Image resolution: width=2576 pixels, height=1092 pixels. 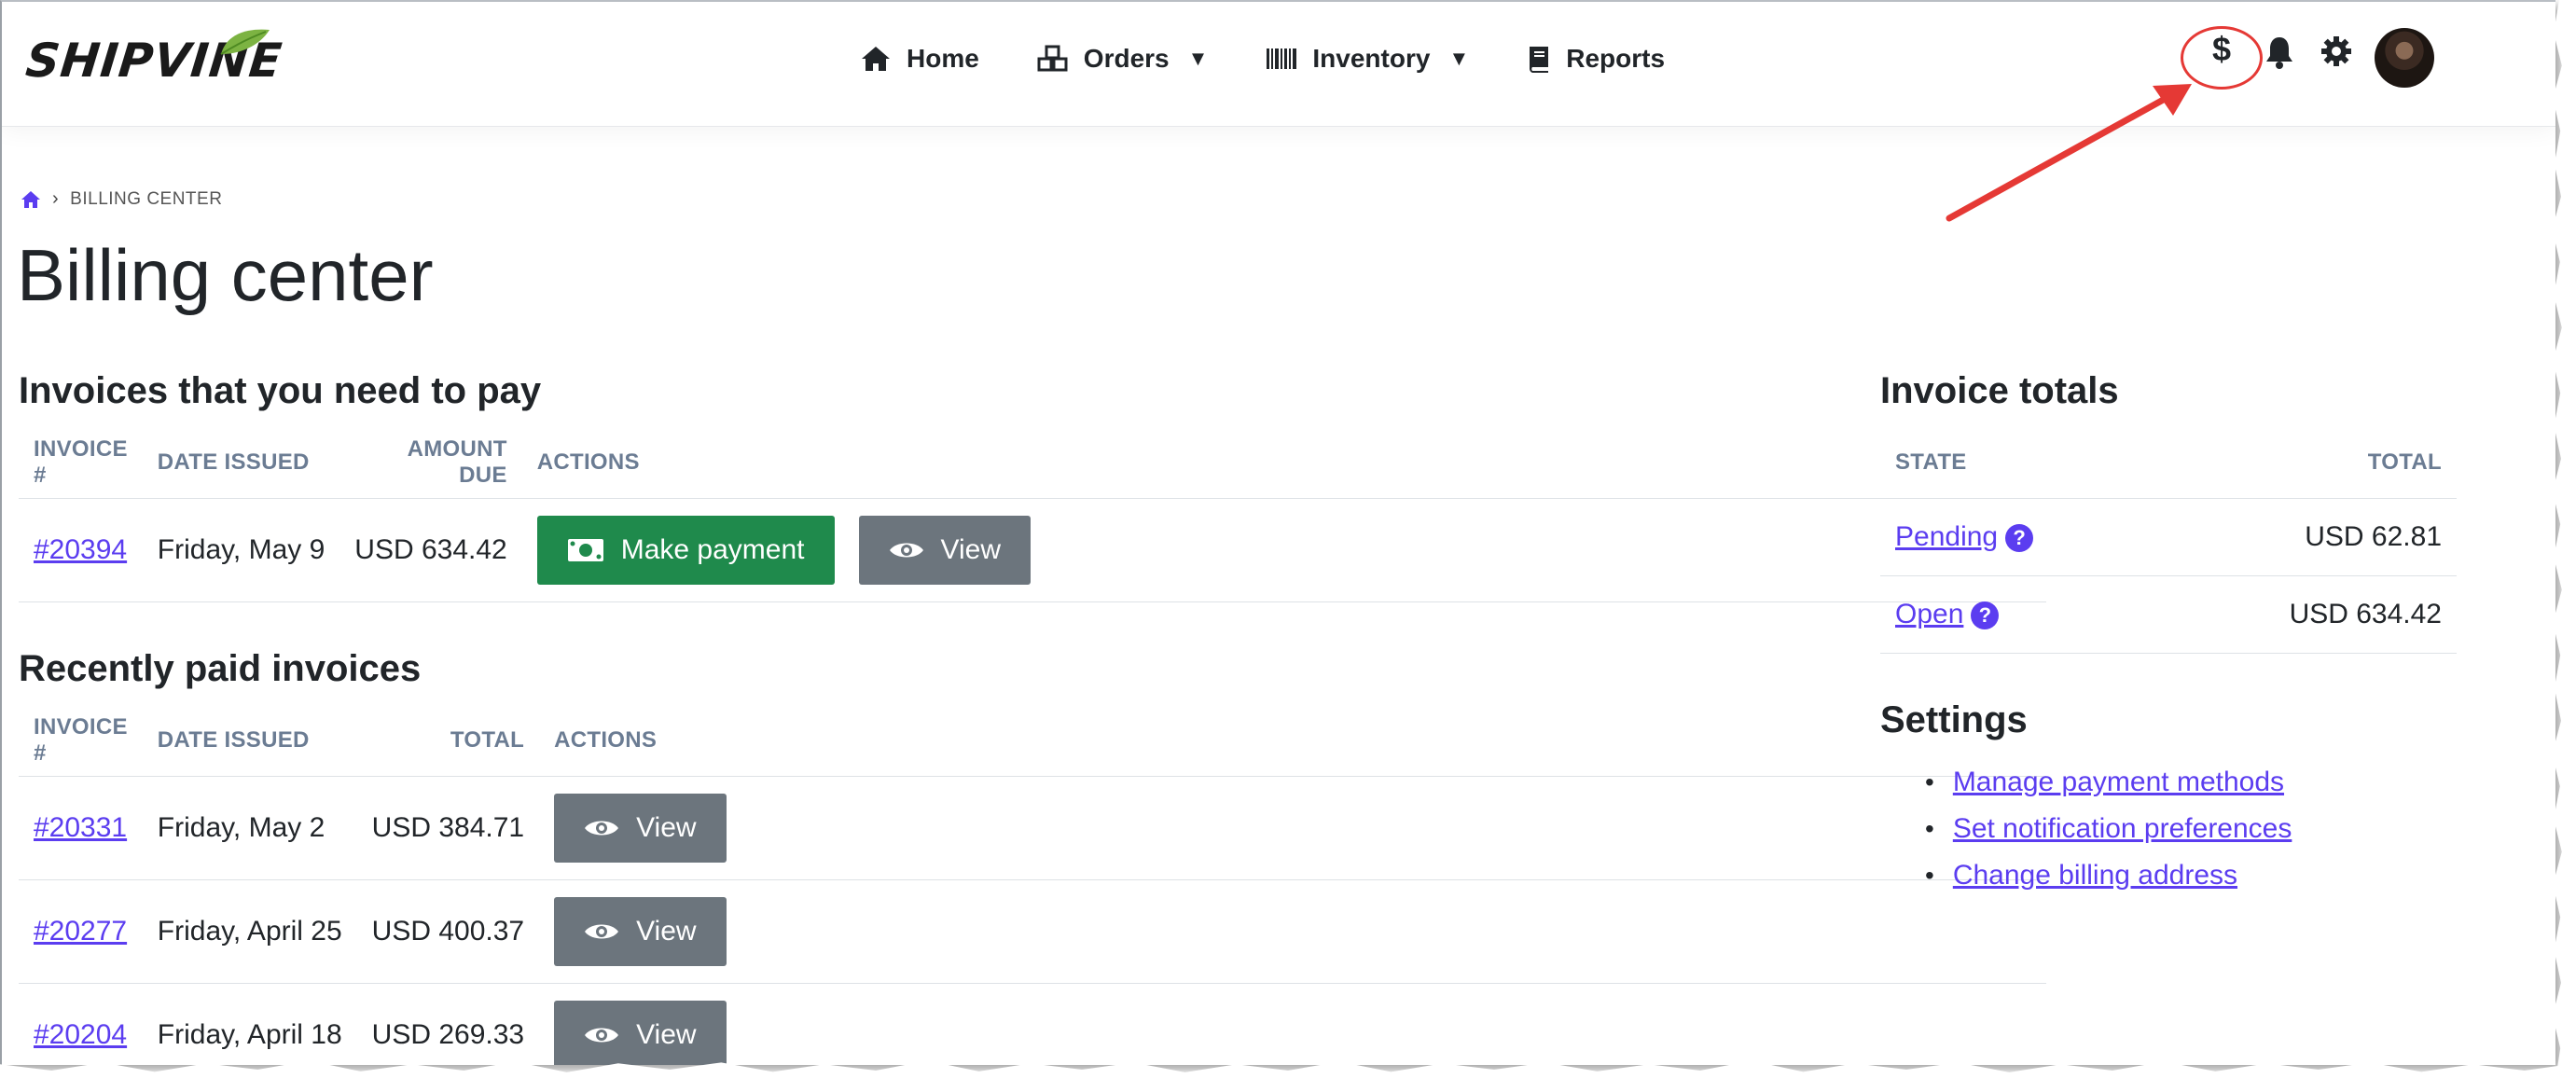 I want to click on invoice-number-cell: #20204, so click(x=81, y=1024).